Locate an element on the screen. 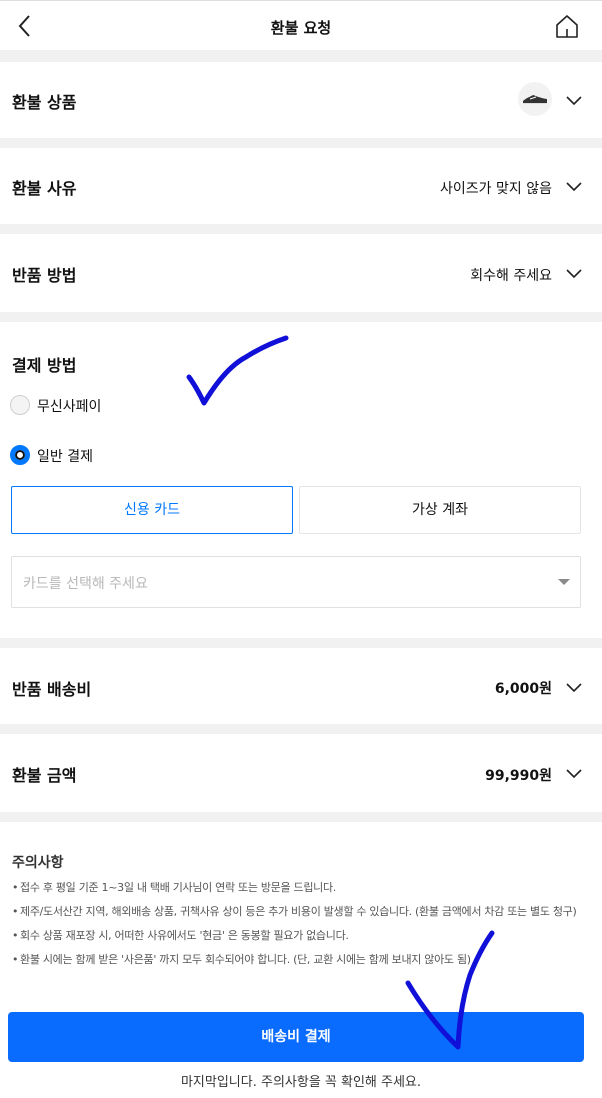 The width and height of the screenshot is (602, 1098). product-thumbnail is located at coordinates (535, 99).